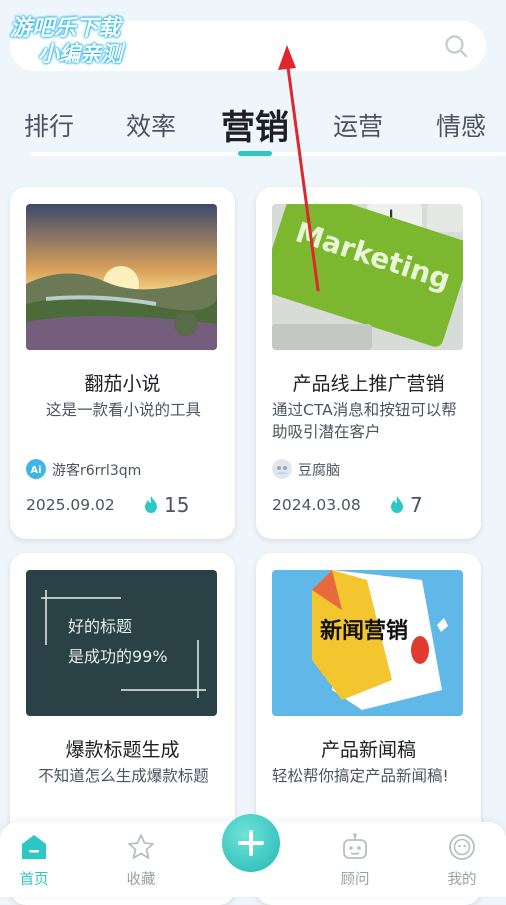 This screenshot has height=905, width=506. Describe the element at coordinates (461, 125) in the screenshot. I see `tab-emotion: 情感` at that location.